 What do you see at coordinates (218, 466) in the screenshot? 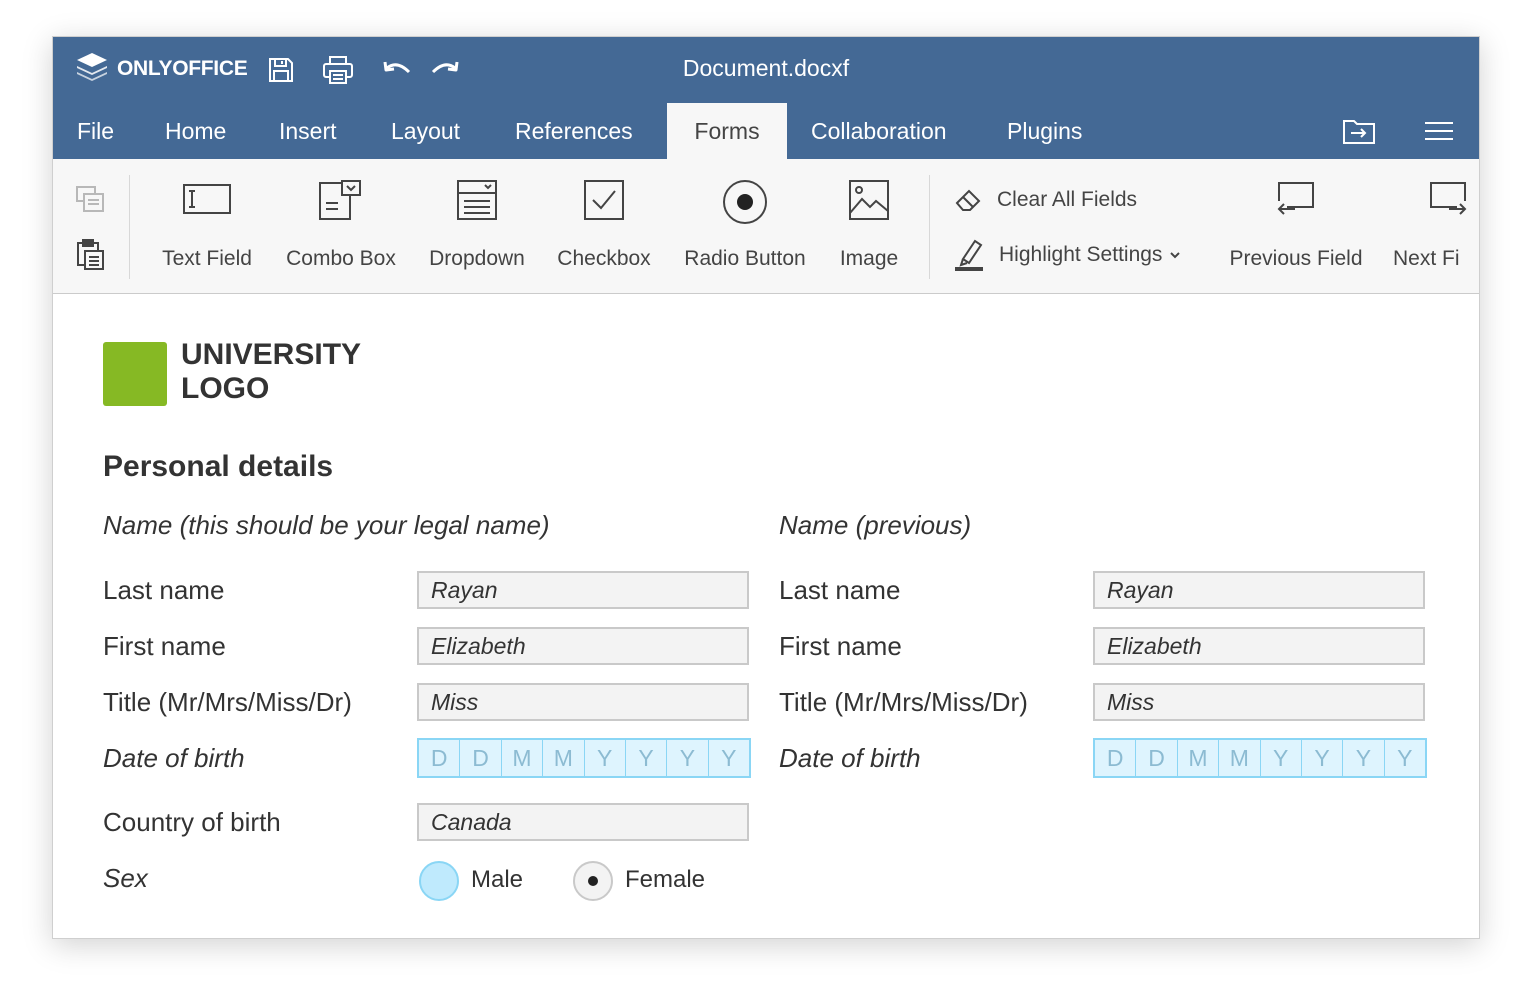
I see `section-title: Personal details` at bounding box center [218, 466].